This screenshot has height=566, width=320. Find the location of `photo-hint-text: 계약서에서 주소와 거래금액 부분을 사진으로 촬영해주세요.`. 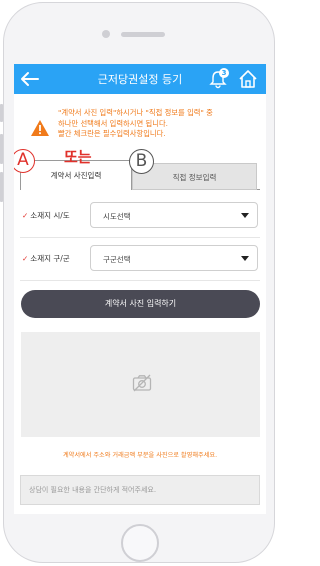

photo-hint-text: 계약서에서 주소와 거래금액 부분을 사진으로 촬영해주세요. is located at coordinates (140, 455).